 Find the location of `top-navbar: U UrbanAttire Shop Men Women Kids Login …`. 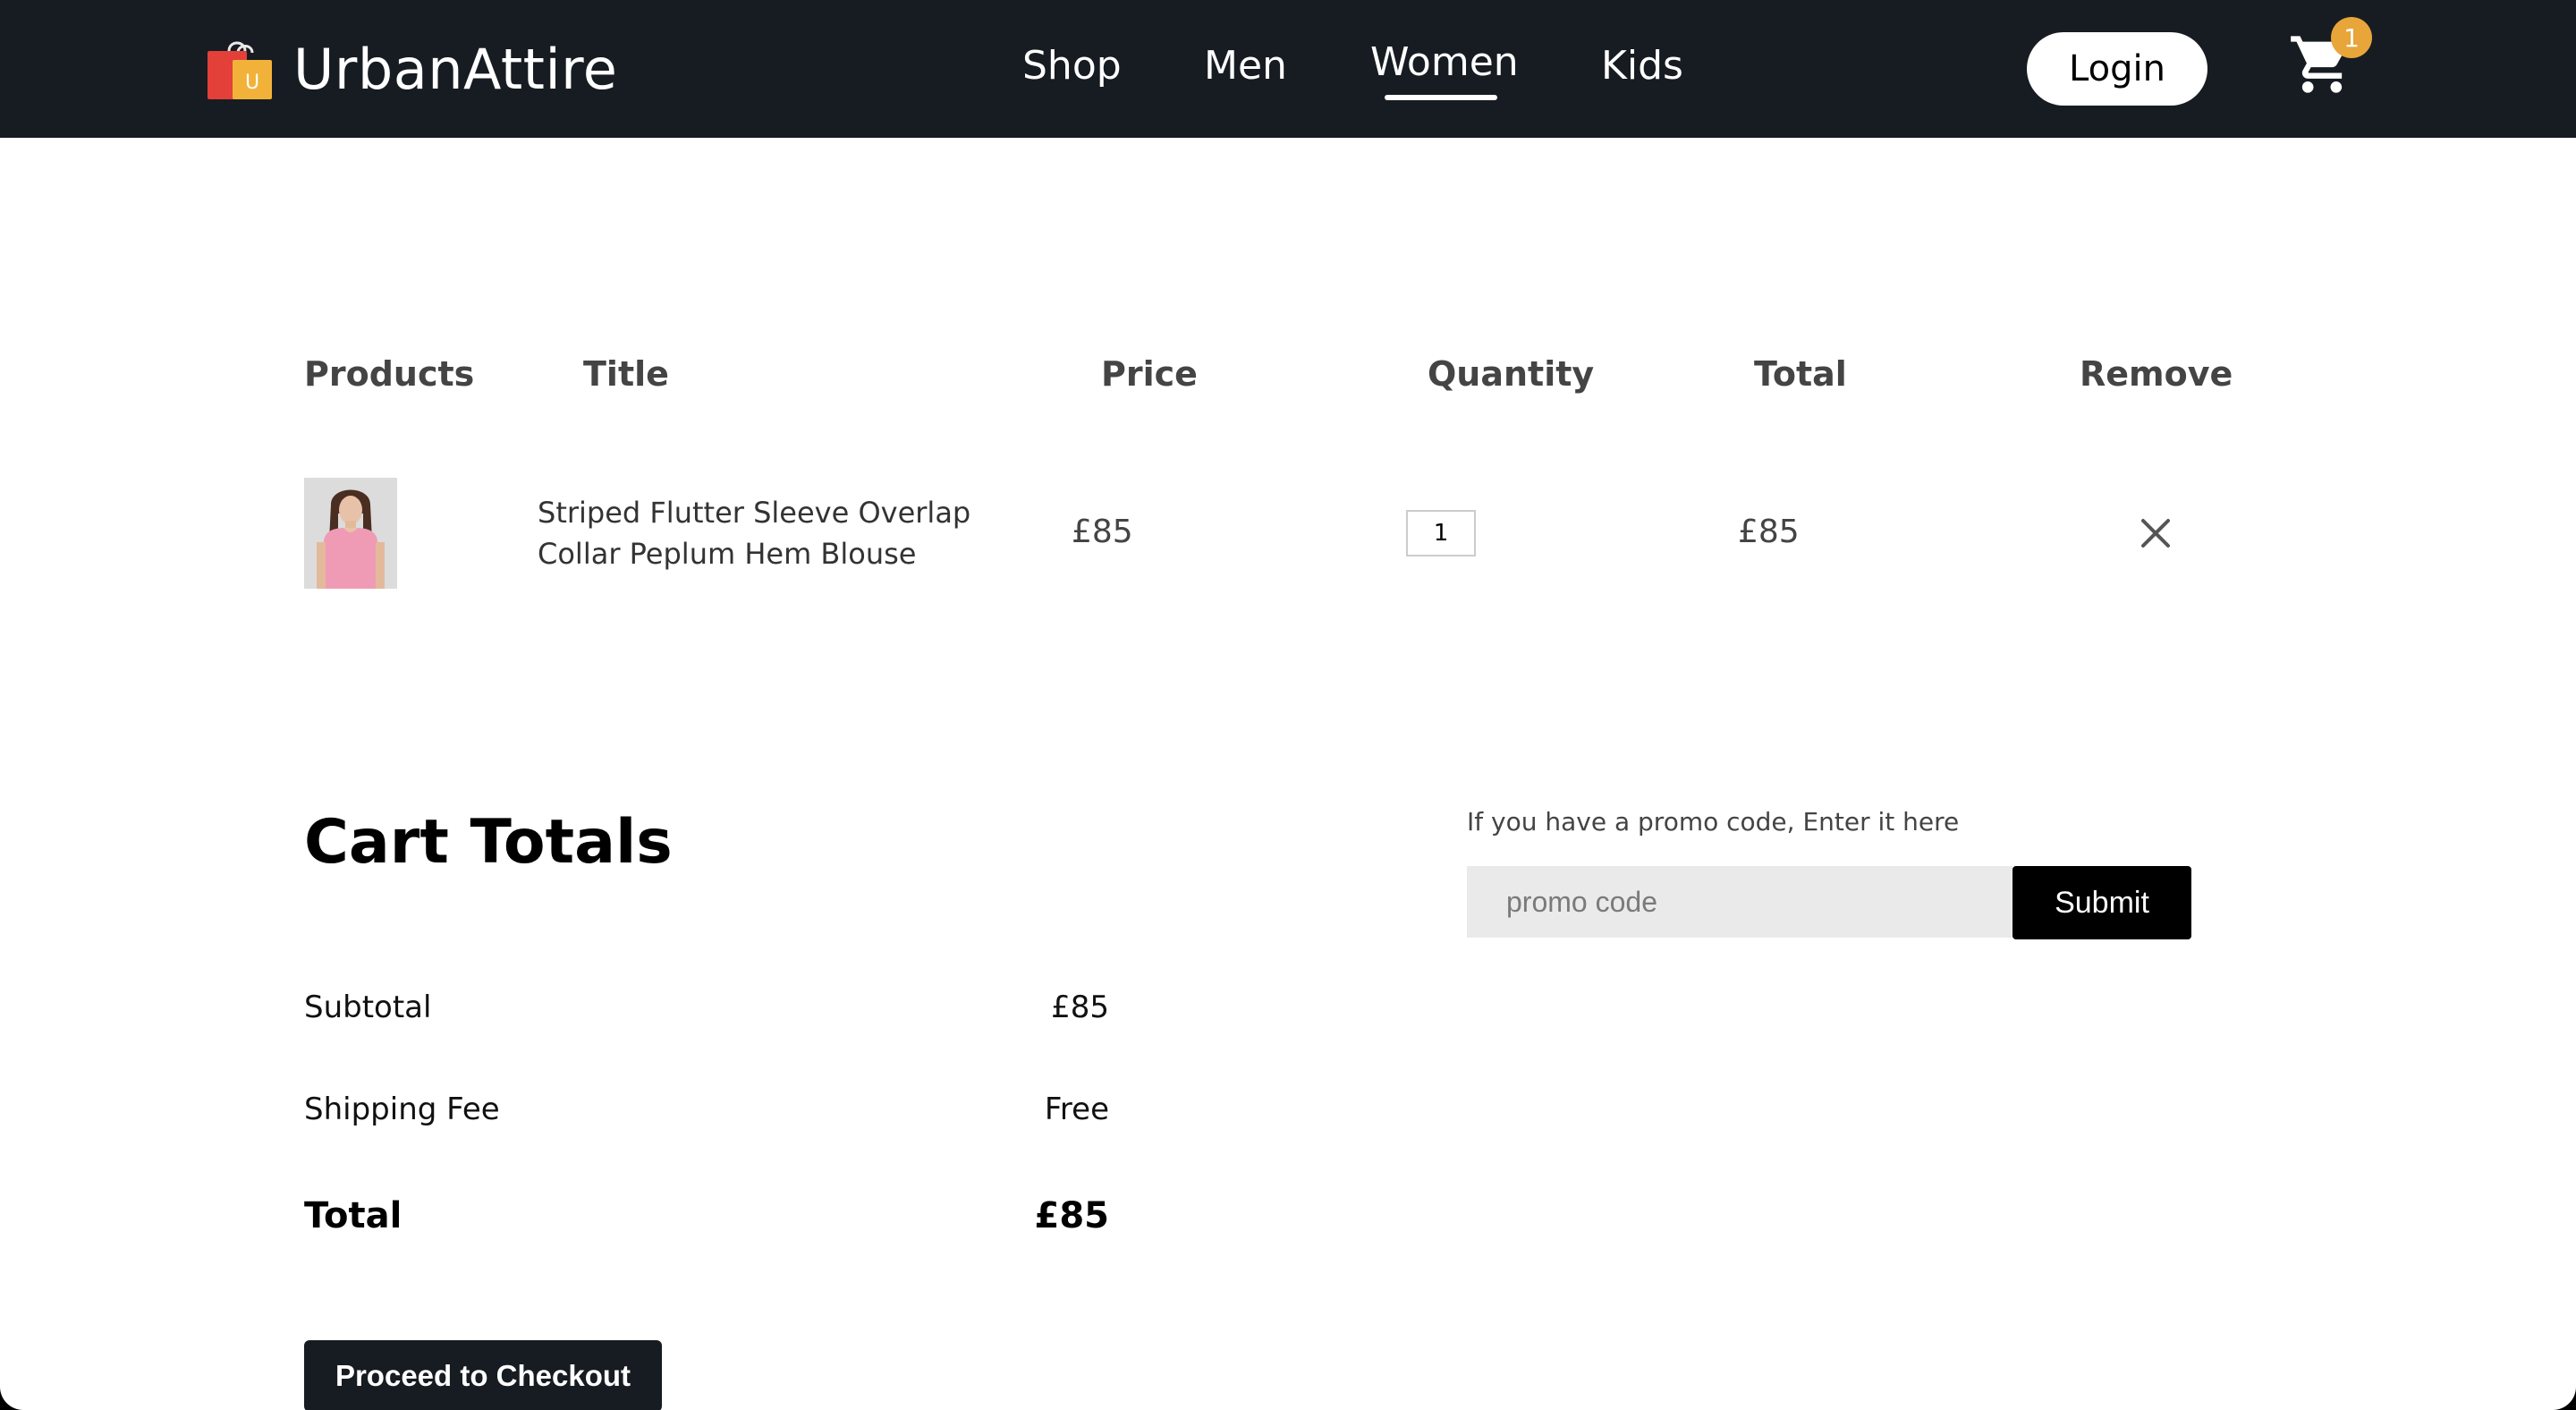

top-navbar: U UrbanAttire Shop Men Women Kids Login … is located at coordinates (1288, 69).